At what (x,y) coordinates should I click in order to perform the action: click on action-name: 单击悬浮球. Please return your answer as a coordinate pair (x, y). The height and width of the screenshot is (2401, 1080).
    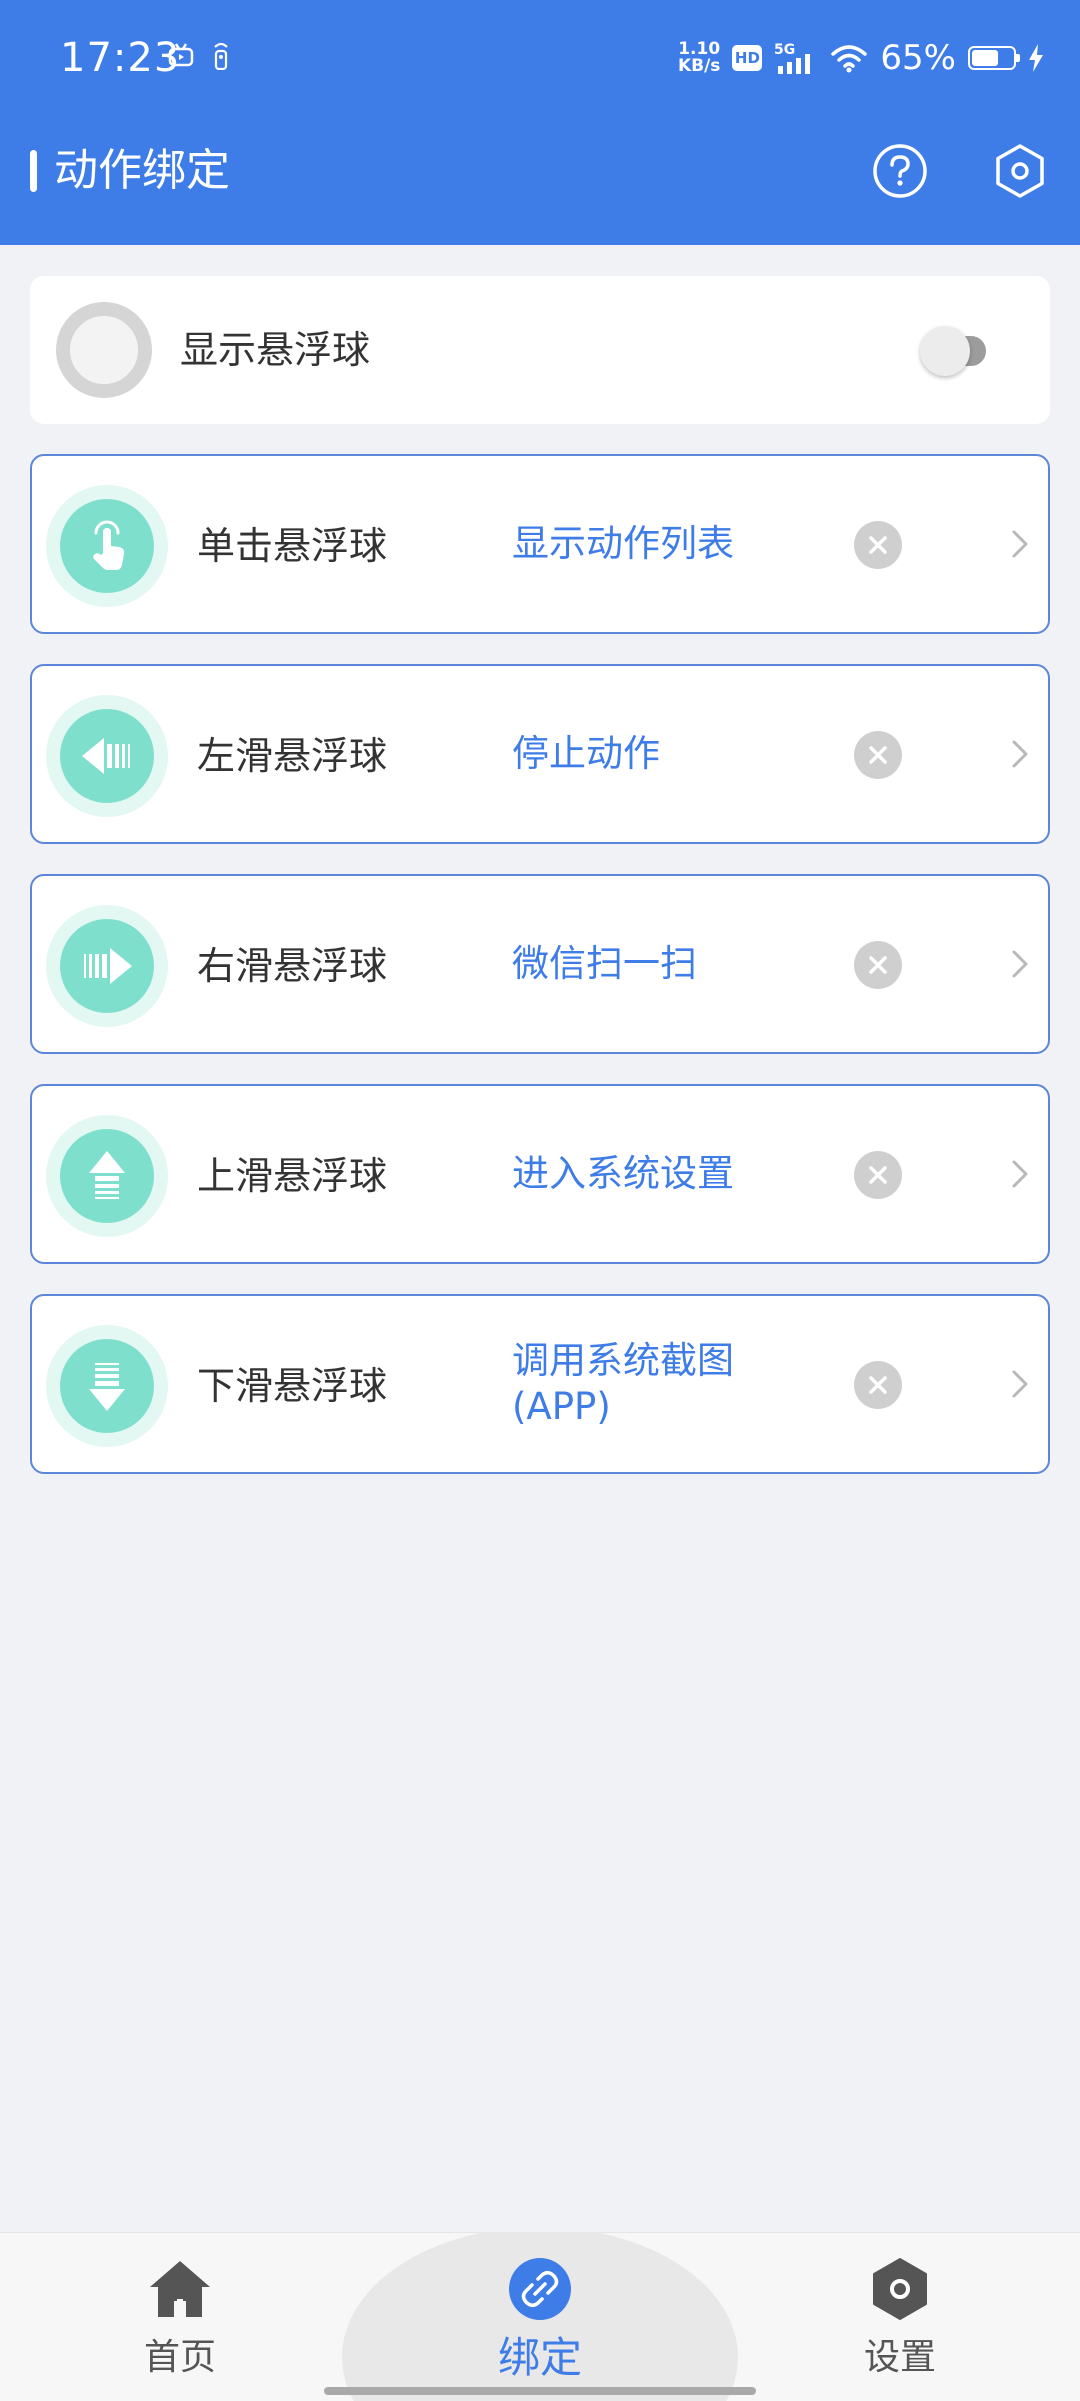
    Looking at the image, I should click on (292, 546).